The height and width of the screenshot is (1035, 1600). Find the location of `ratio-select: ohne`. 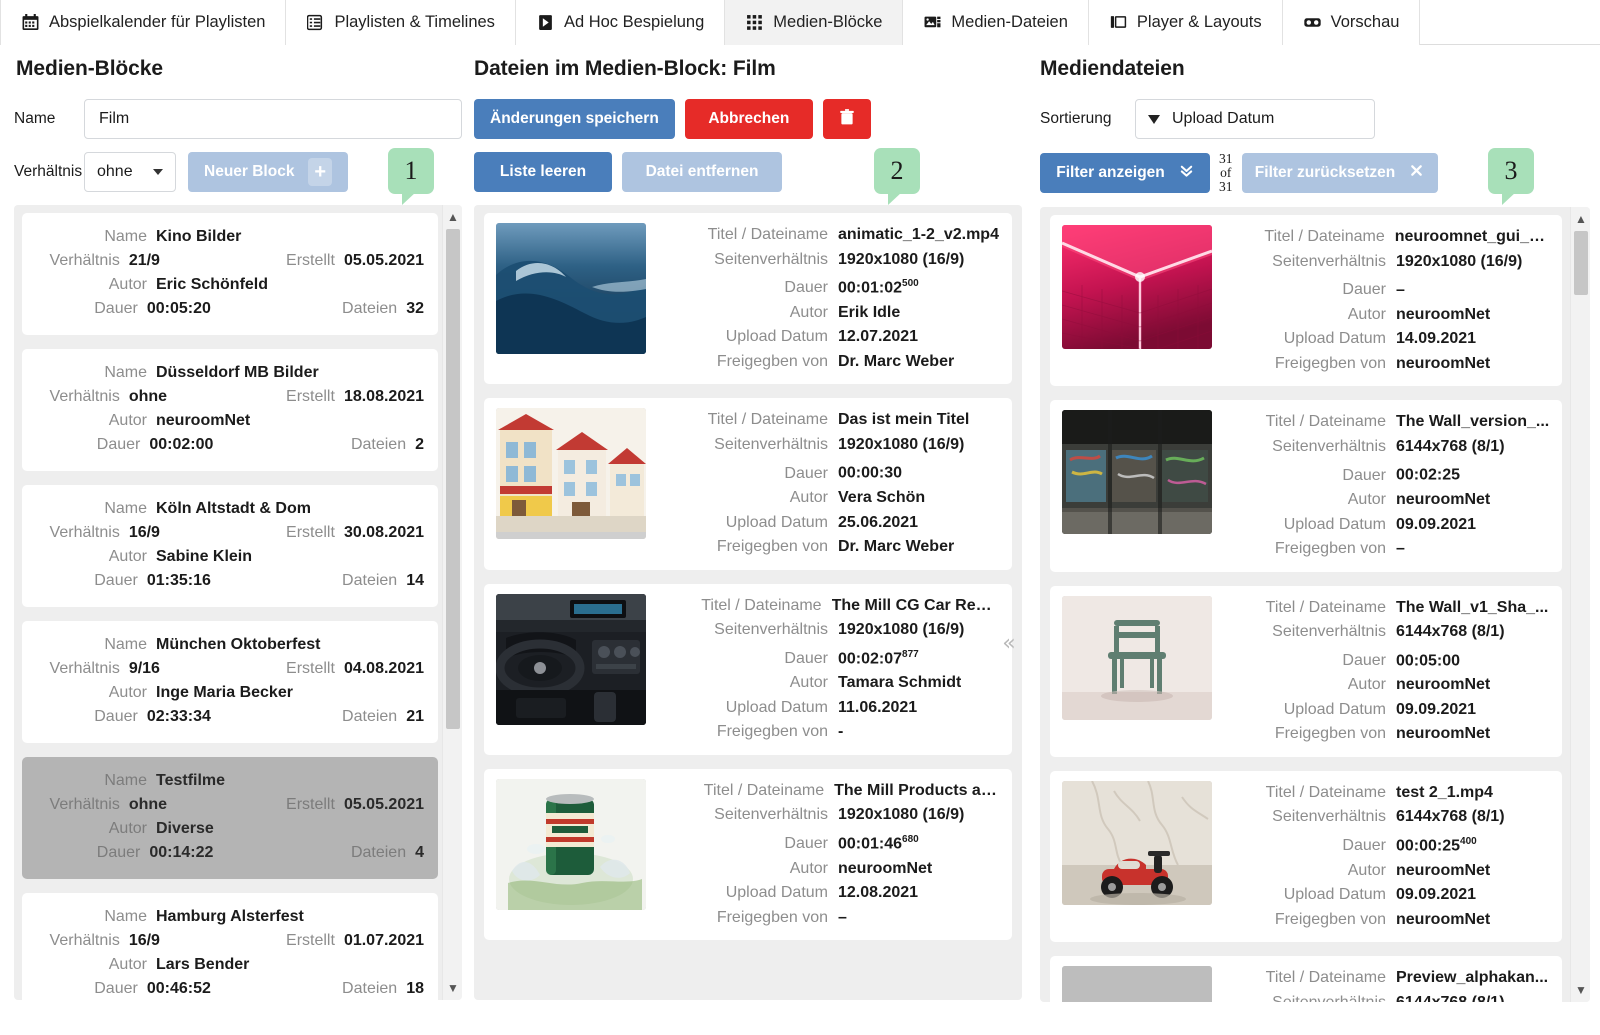

ratio-select: ohne is located at coordinates (130, 172).